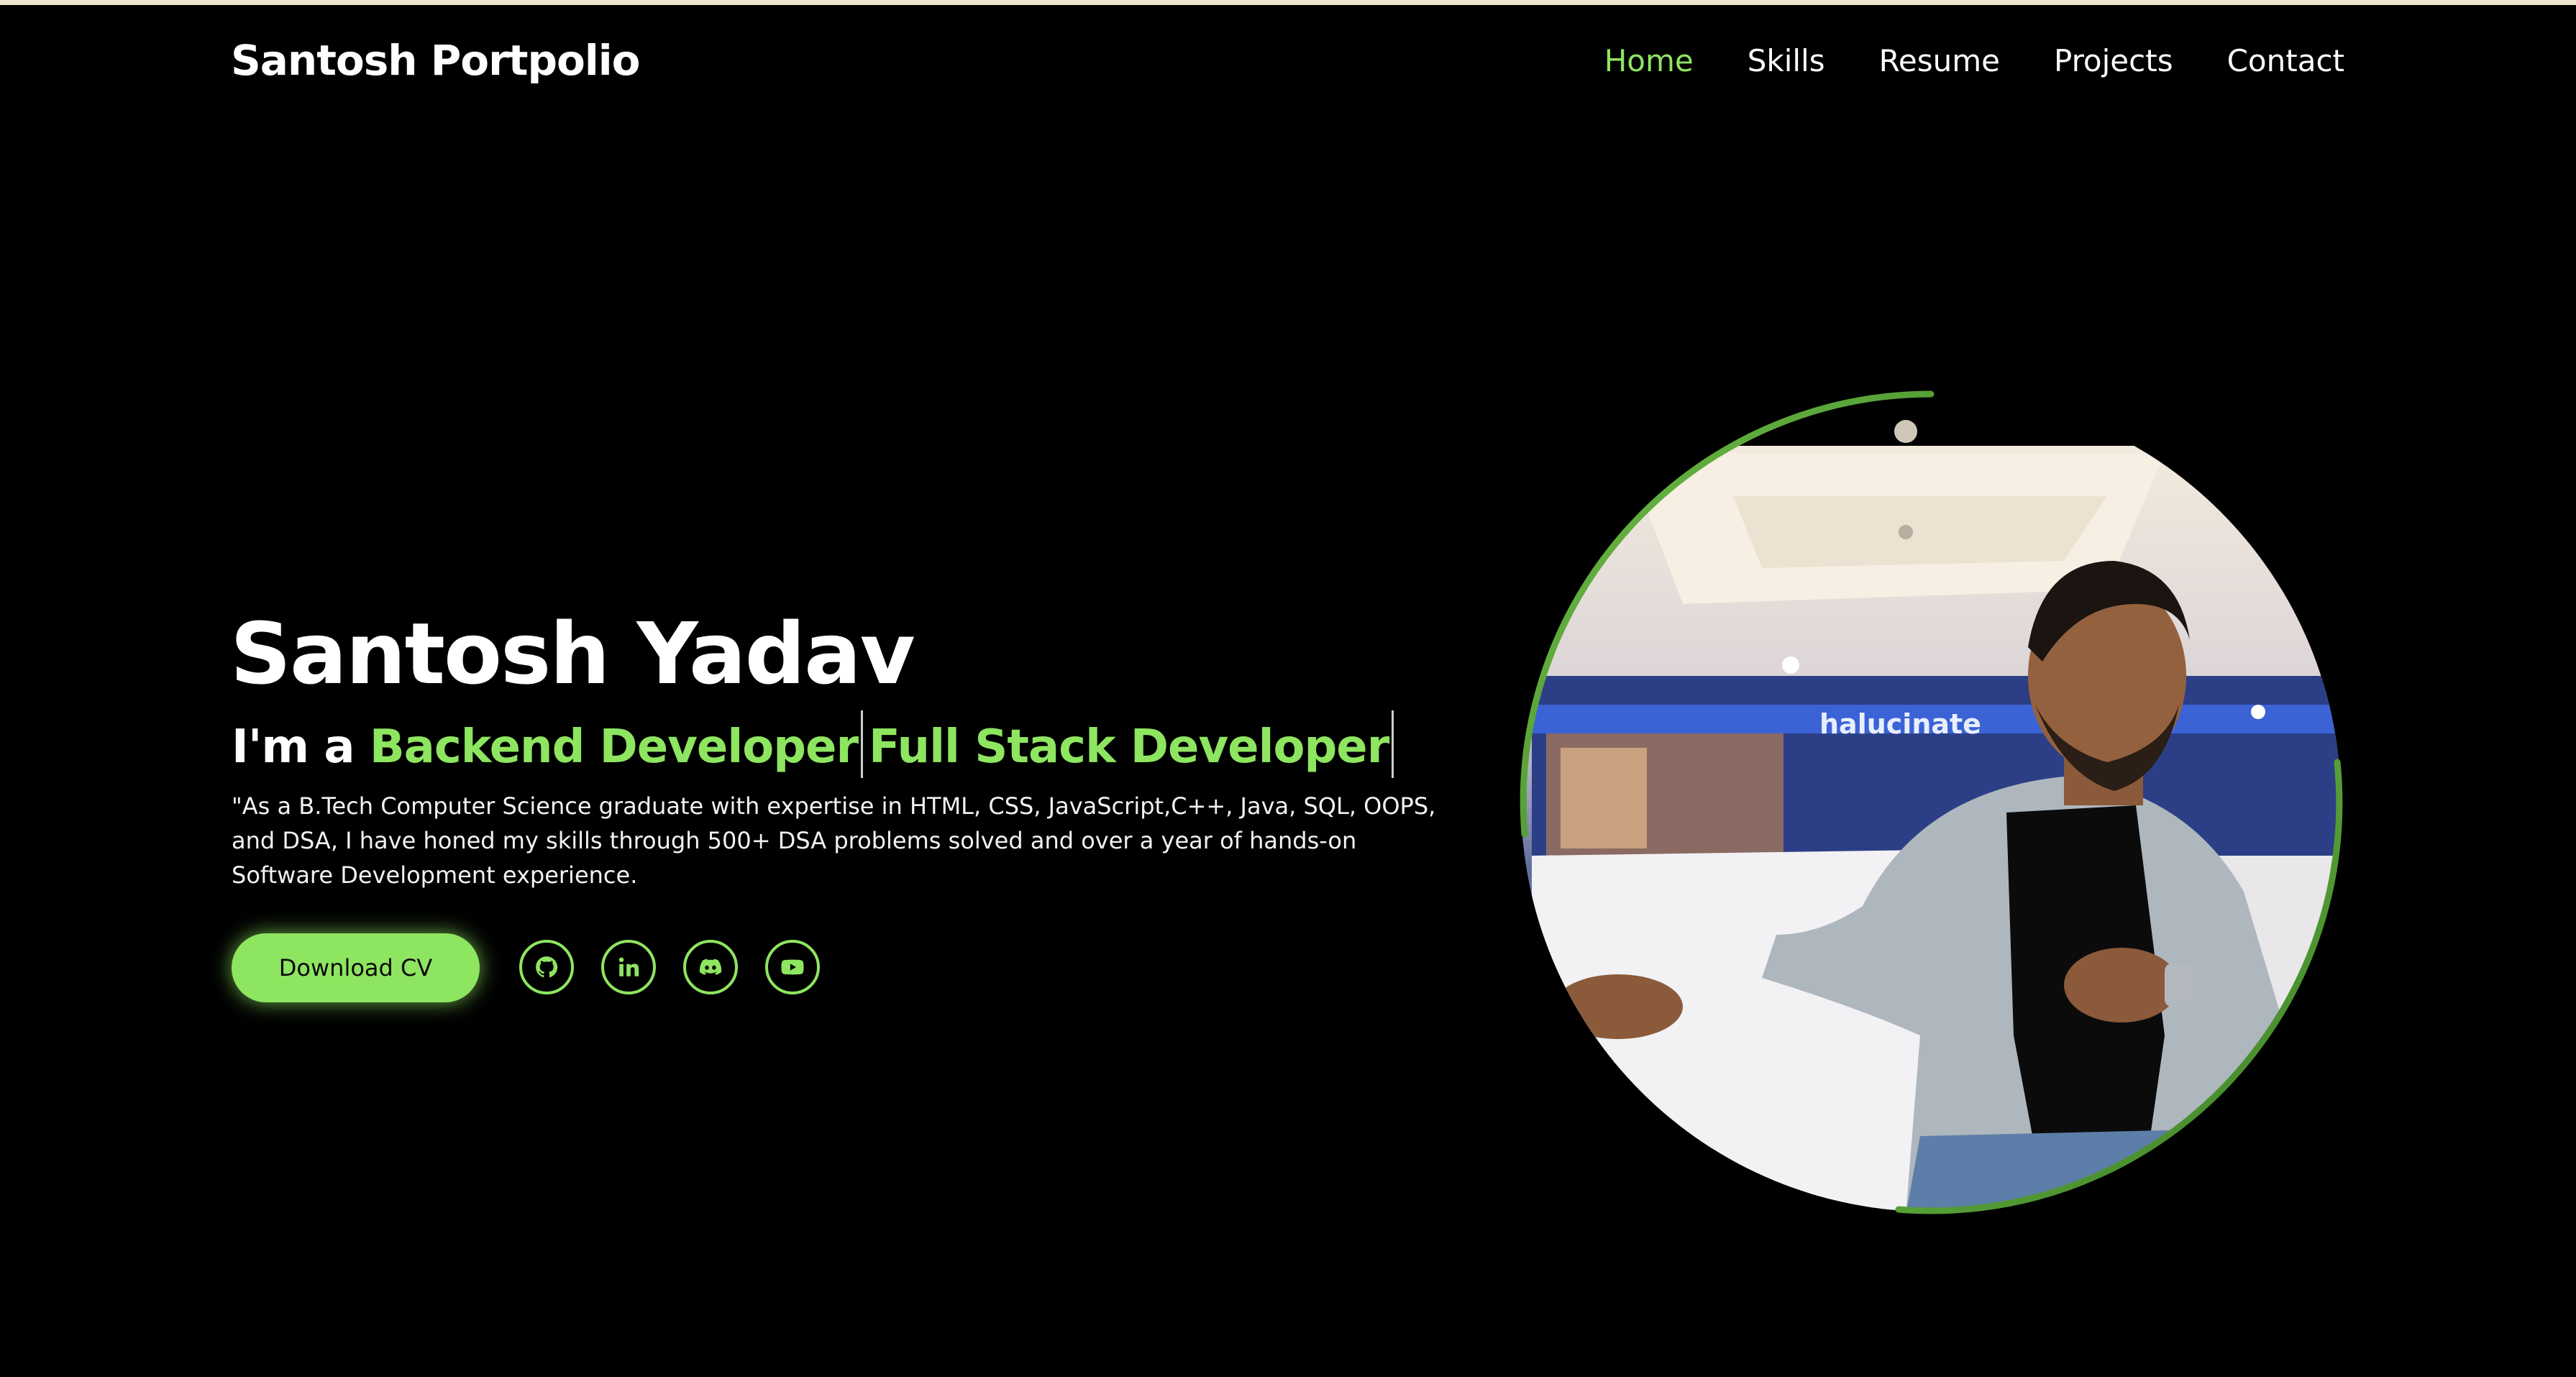 This screenshot has height=1377, width=2576. I want to click on social-links, so click(669, 967).